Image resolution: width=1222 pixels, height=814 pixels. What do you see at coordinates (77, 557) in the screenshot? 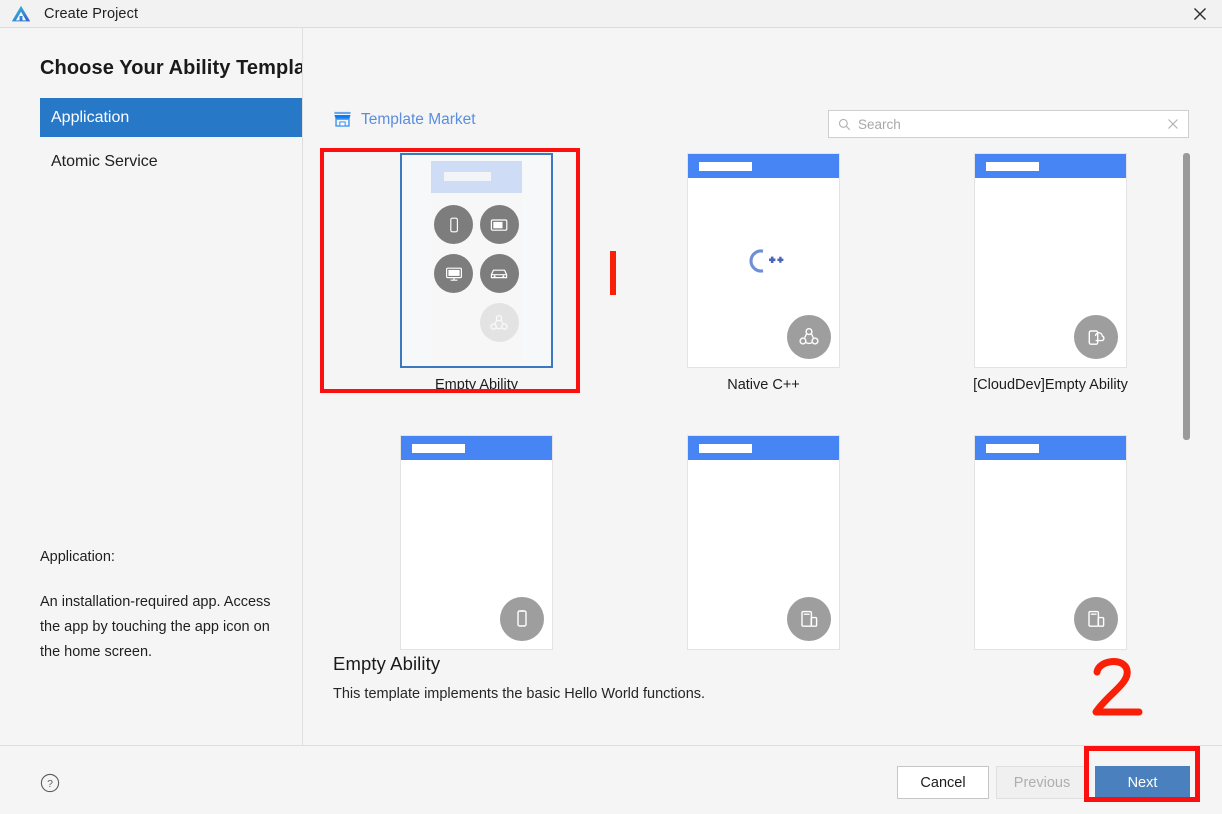
I see `sidebar-description-title: Application:` at bounding box center [77, 557].